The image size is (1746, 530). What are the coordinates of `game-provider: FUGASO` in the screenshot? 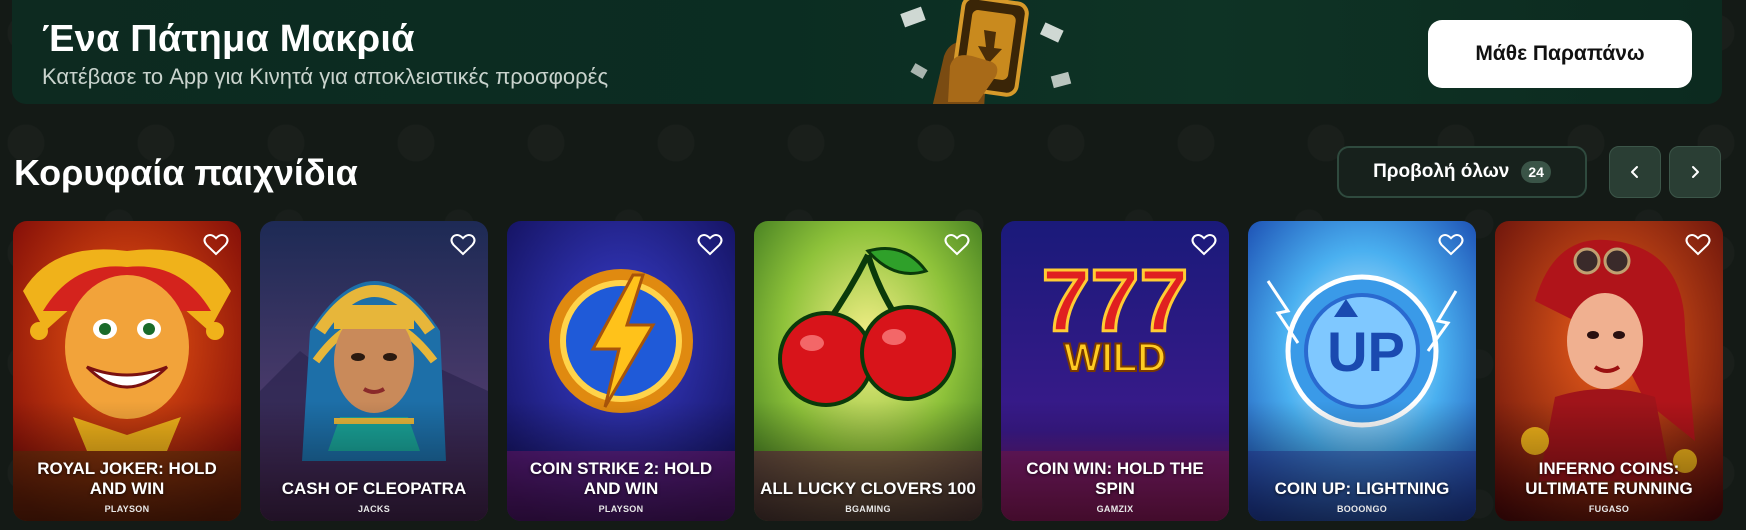 It's located at (1609, 509).